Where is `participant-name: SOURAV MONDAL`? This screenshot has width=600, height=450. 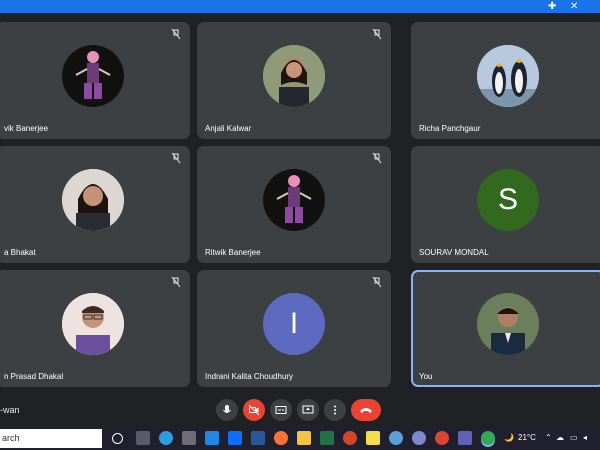
participant-name: SOURAV MONDAL is located at coordinates (454, 252).